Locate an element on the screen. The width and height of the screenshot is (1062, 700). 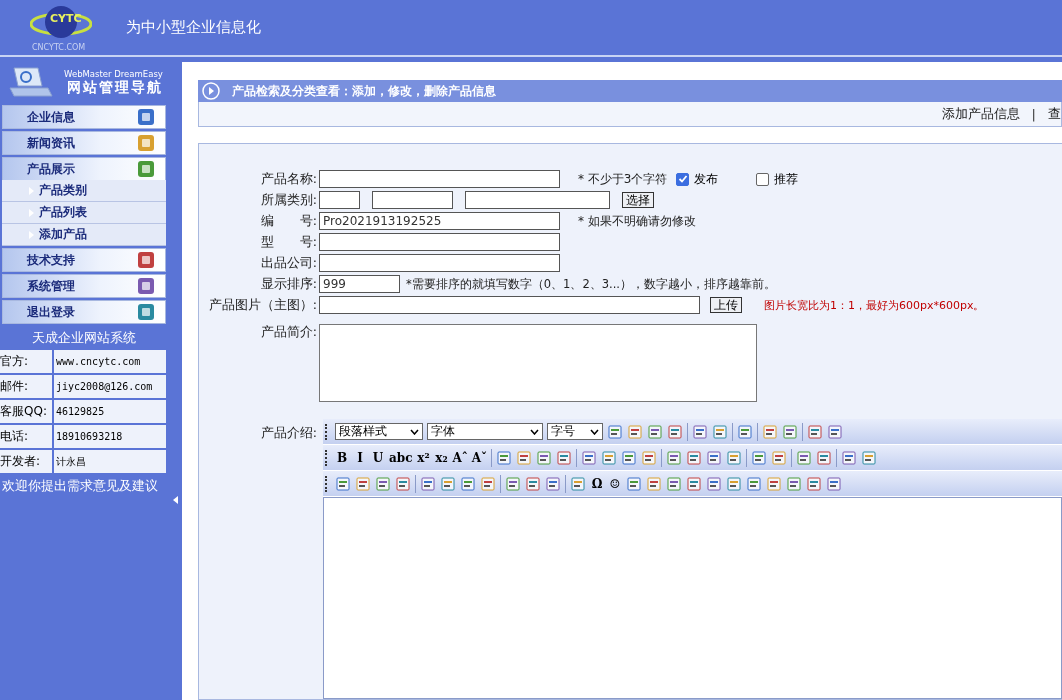
hint-text: * 不少于3个字符 is located at coordinates (623, 179).